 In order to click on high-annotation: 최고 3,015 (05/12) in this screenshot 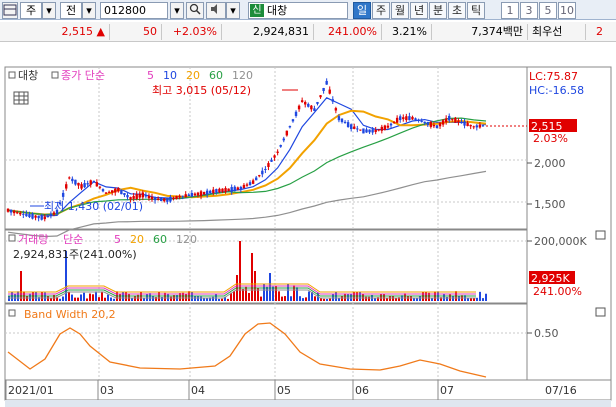, I will do `click(201, 90)`.